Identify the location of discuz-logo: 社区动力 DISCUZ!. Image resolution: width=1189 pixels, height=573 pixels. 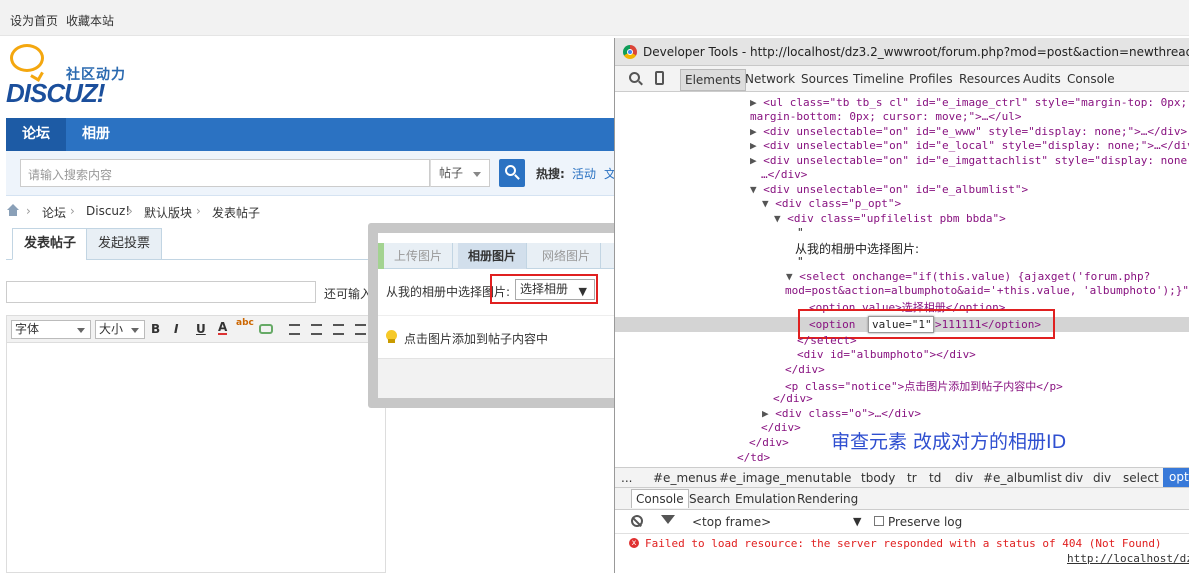
(76, 77).